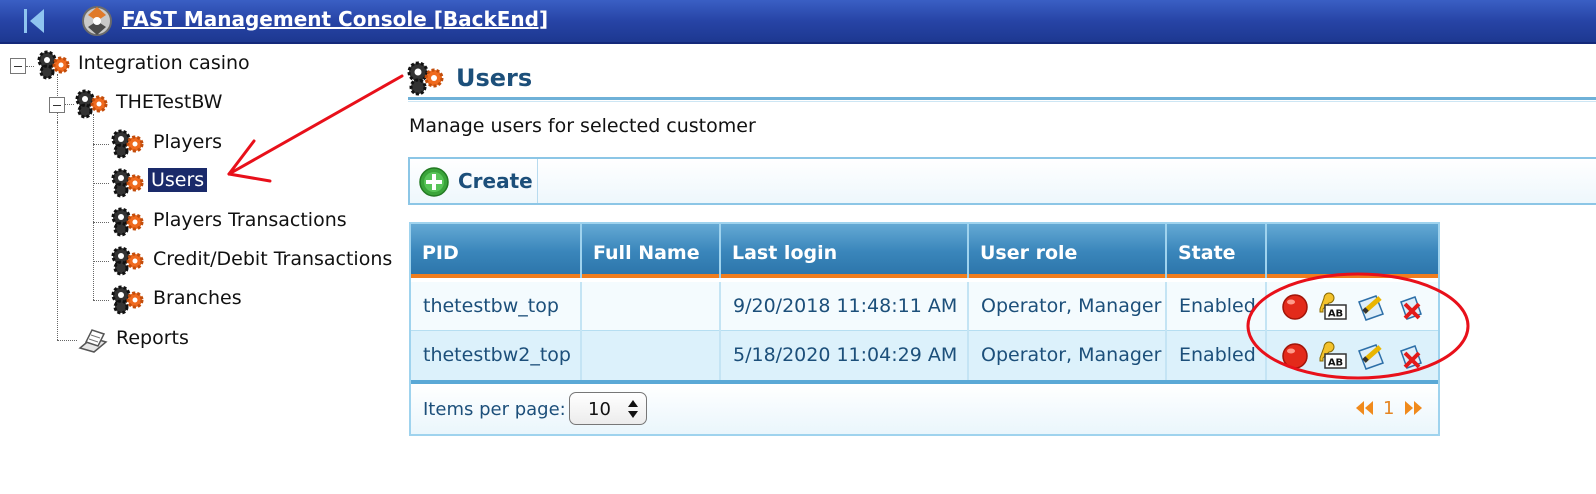  What do you see at coordinates (1002, 98) in the screenshot?
I see `title-divider` at bounding box center [1002, 98].